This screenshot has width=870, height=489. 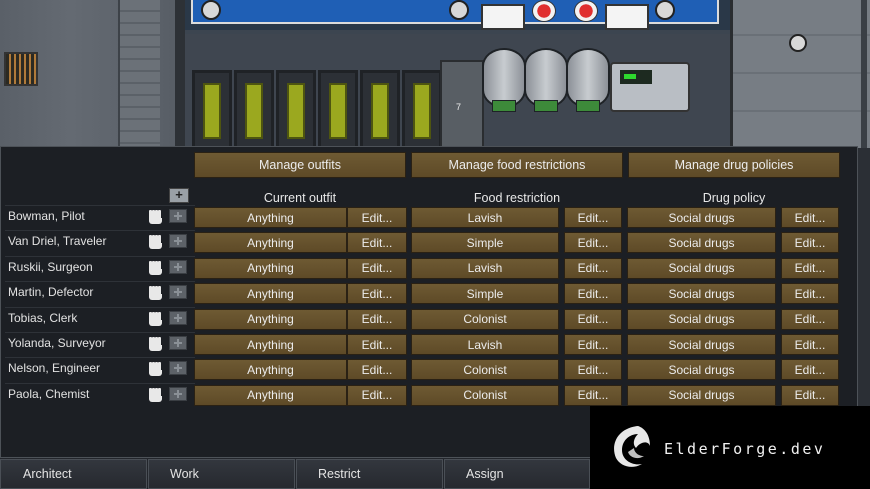 What do you see at coordinates (221, 474) in the screenshot?
I see `tab-work: Work` at bounding box center [221, 474].